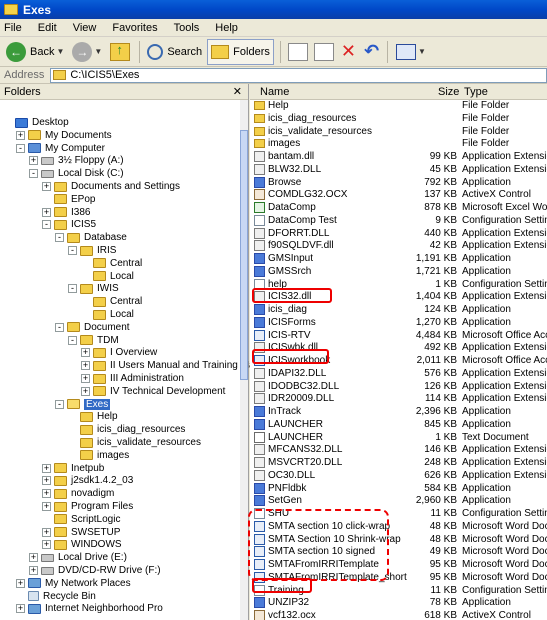 This screenshot has width=547, height=620. What do you see at coordinates (153, 391) in the screenshot?
I see `tree-item: + IV Technical Development` at bounding box center [153, 391].